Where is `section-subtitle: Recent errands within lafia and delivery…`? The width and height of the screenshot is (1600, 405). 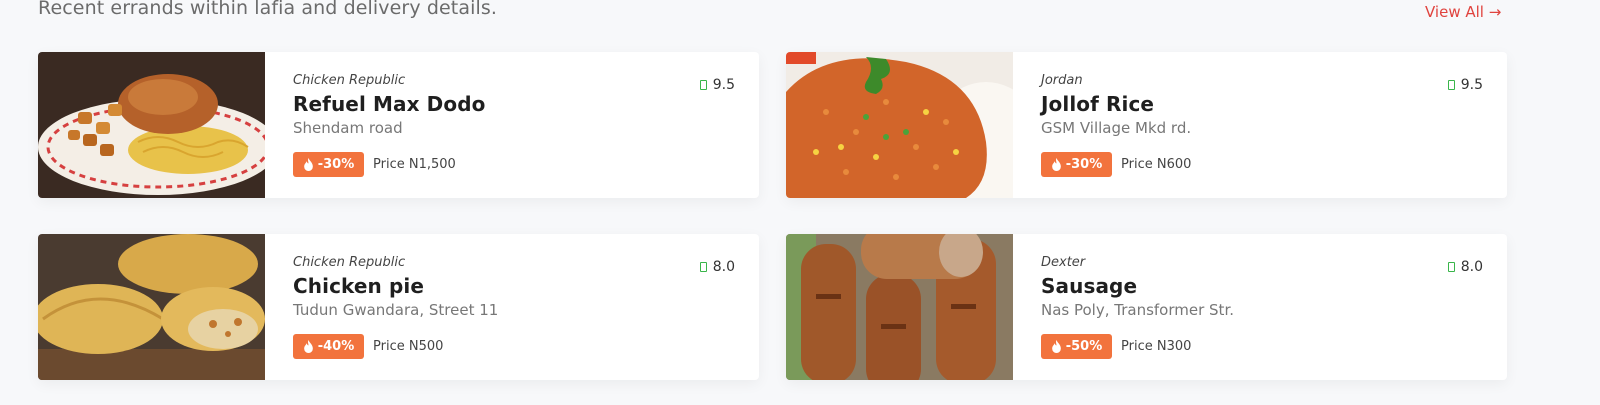 section-subtitle: Recent errands within lafia and delivery… is located at coordinates (267, 9).